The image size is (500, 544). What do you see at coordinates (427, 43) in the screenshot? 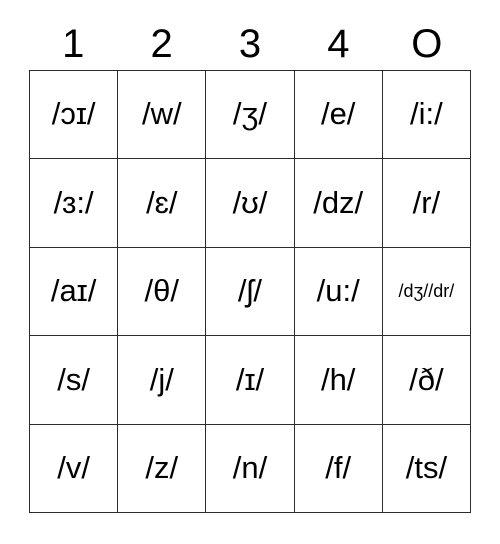
I see `column-header-5: O` at bounding box center [427, 43].